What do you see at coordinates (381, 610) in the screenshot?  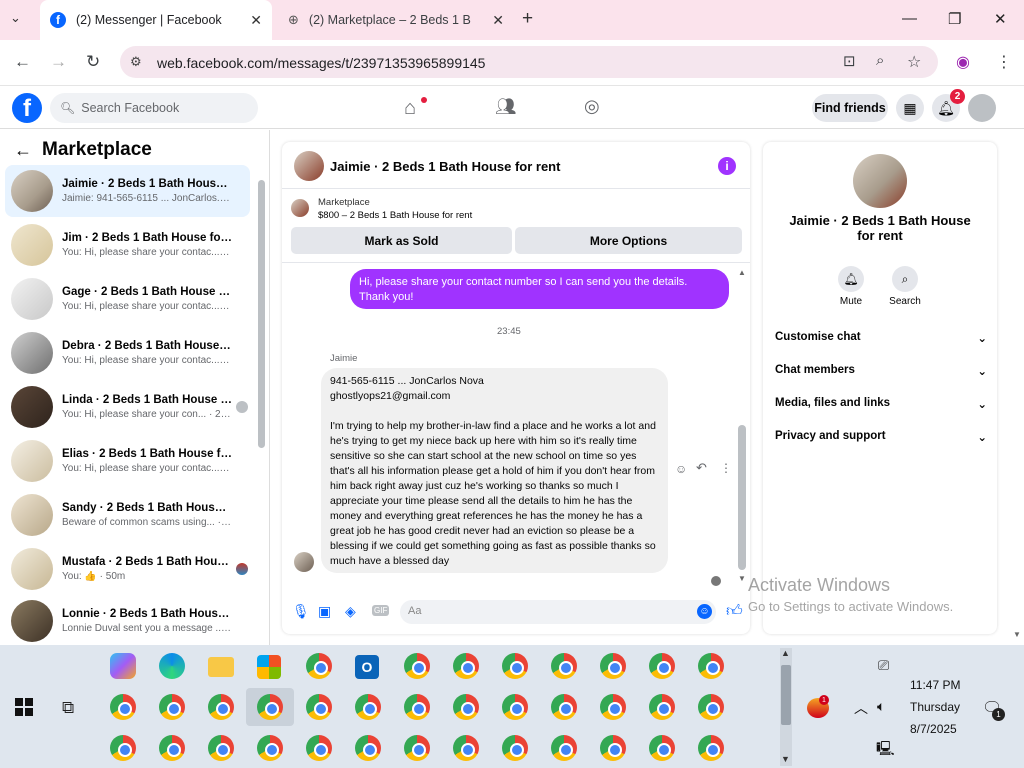 I see `gif-icon: GIF` at bounding box center [381, 610].